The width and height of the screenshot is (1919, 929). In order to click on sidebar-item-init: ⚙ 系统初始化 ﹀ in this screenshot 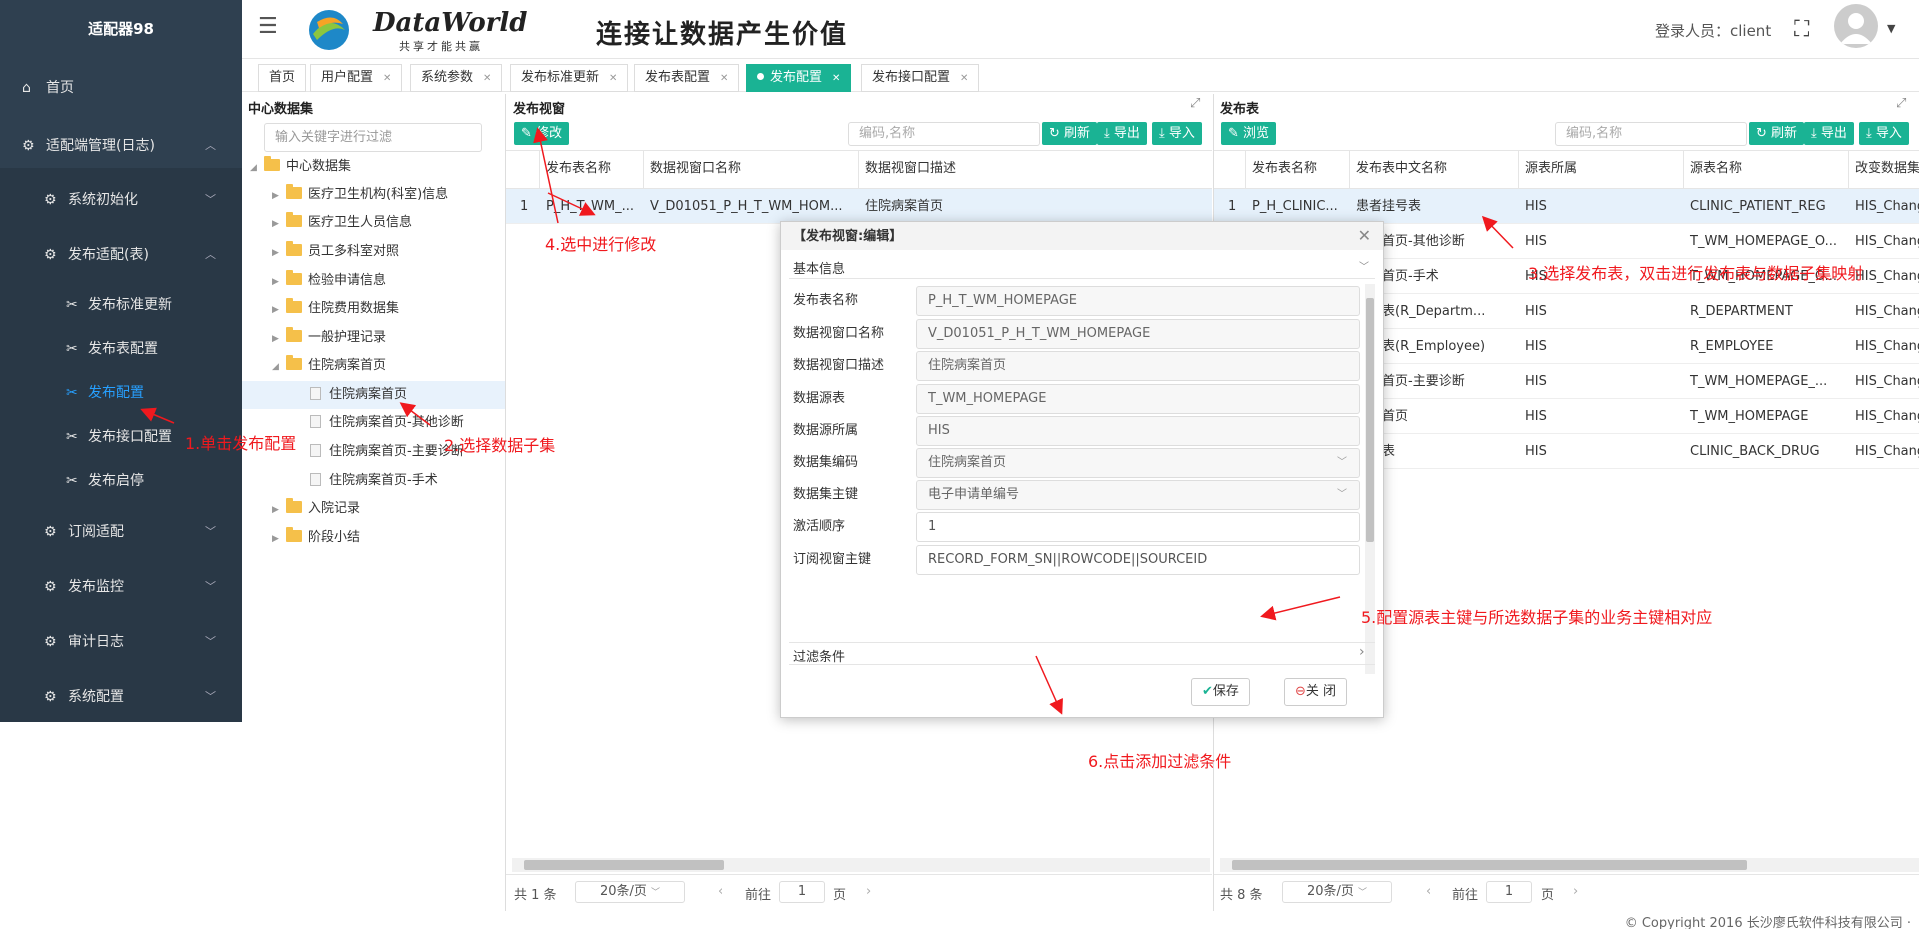, I will do `click(121, 200)`.